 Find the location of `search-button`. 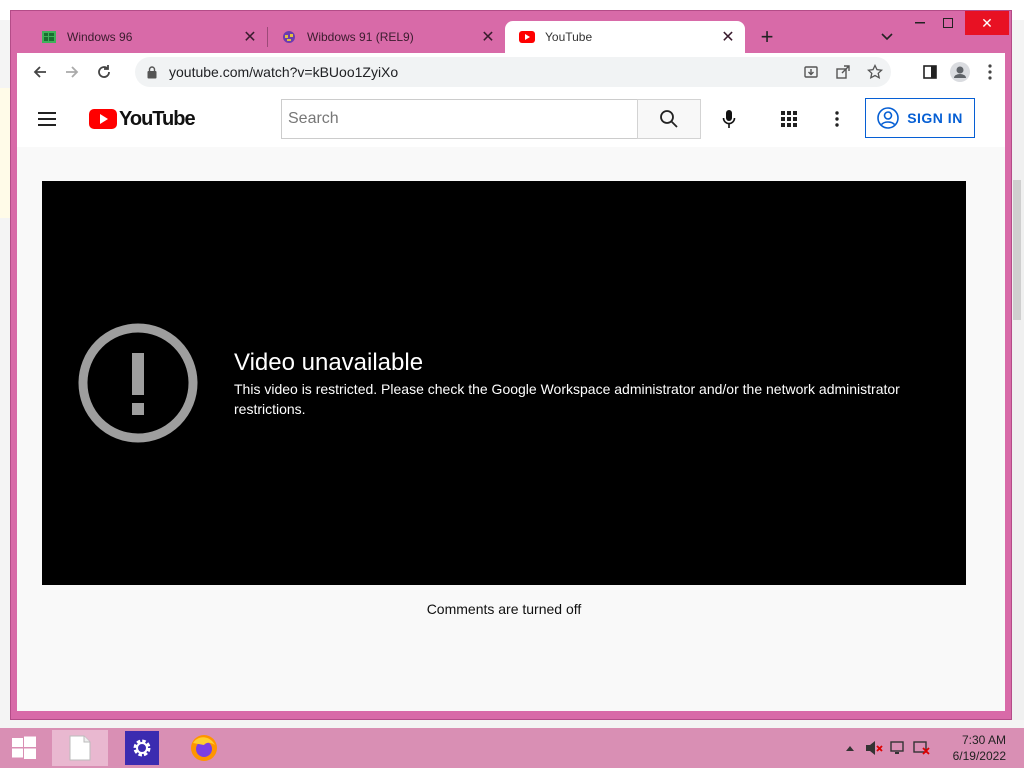

search-button is located at coordinates (669, 119).